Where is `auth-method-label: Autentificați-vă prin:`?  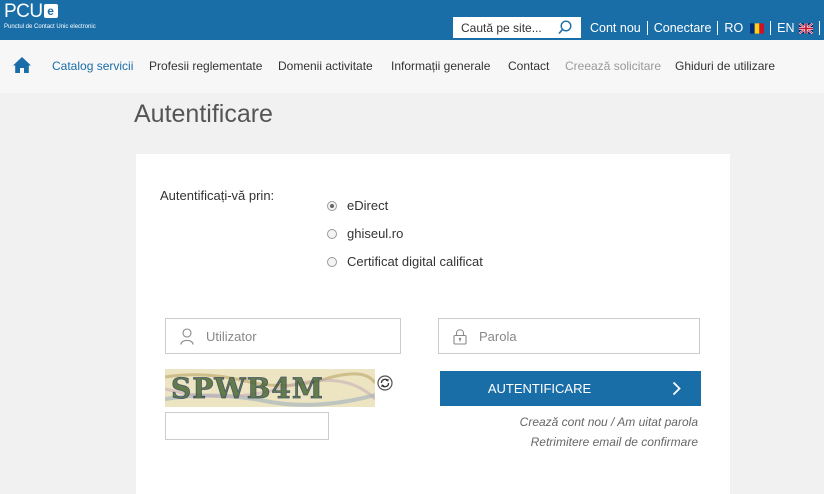
auth-method-label: Autentificați-vă prin: is located at coordinates (217, 195).